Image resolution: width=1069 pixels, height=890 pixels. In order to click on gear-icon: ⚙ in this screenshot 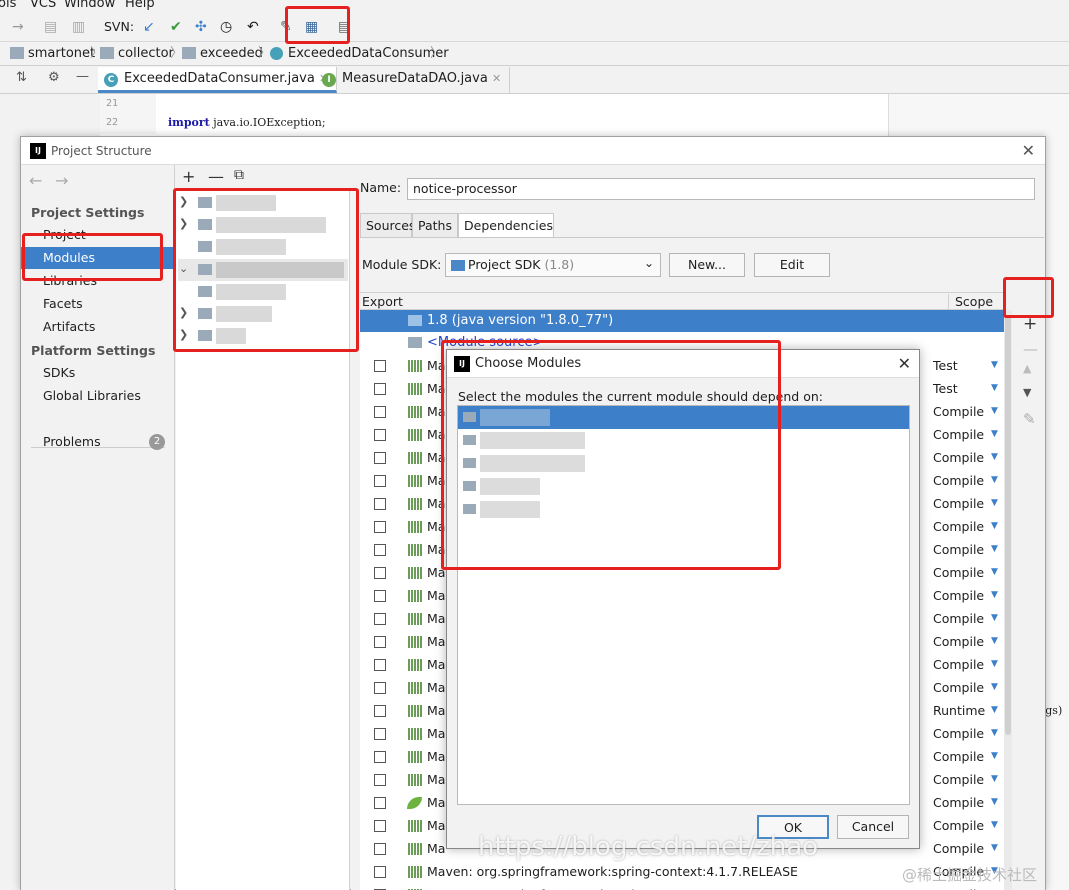, I will do `click(54, 77)`.